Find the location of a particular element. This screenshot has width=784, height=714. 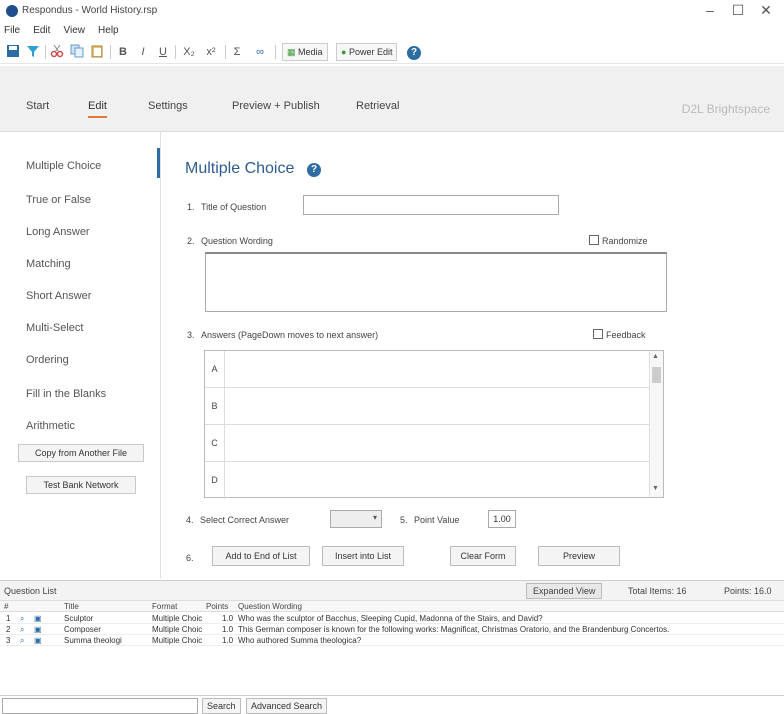

equation-button: Σ is located at coordinates (237, 52).